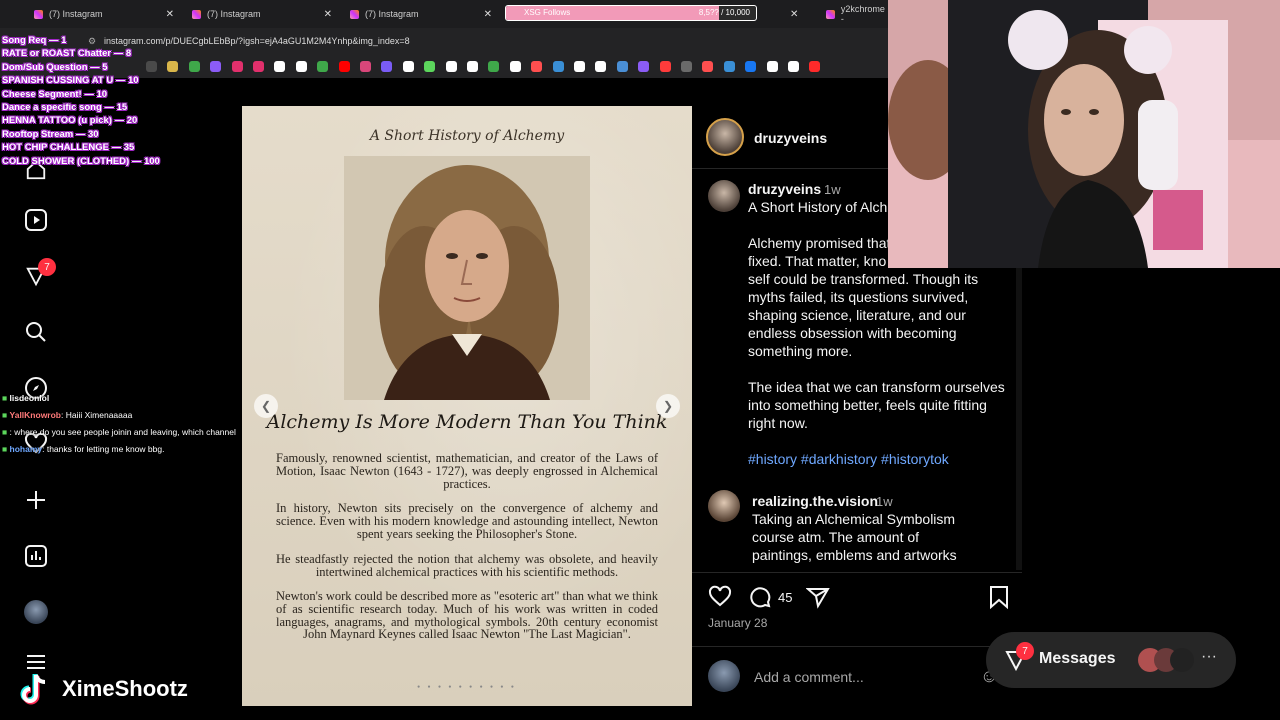  I want to click on comment-button, so click(760, 599).